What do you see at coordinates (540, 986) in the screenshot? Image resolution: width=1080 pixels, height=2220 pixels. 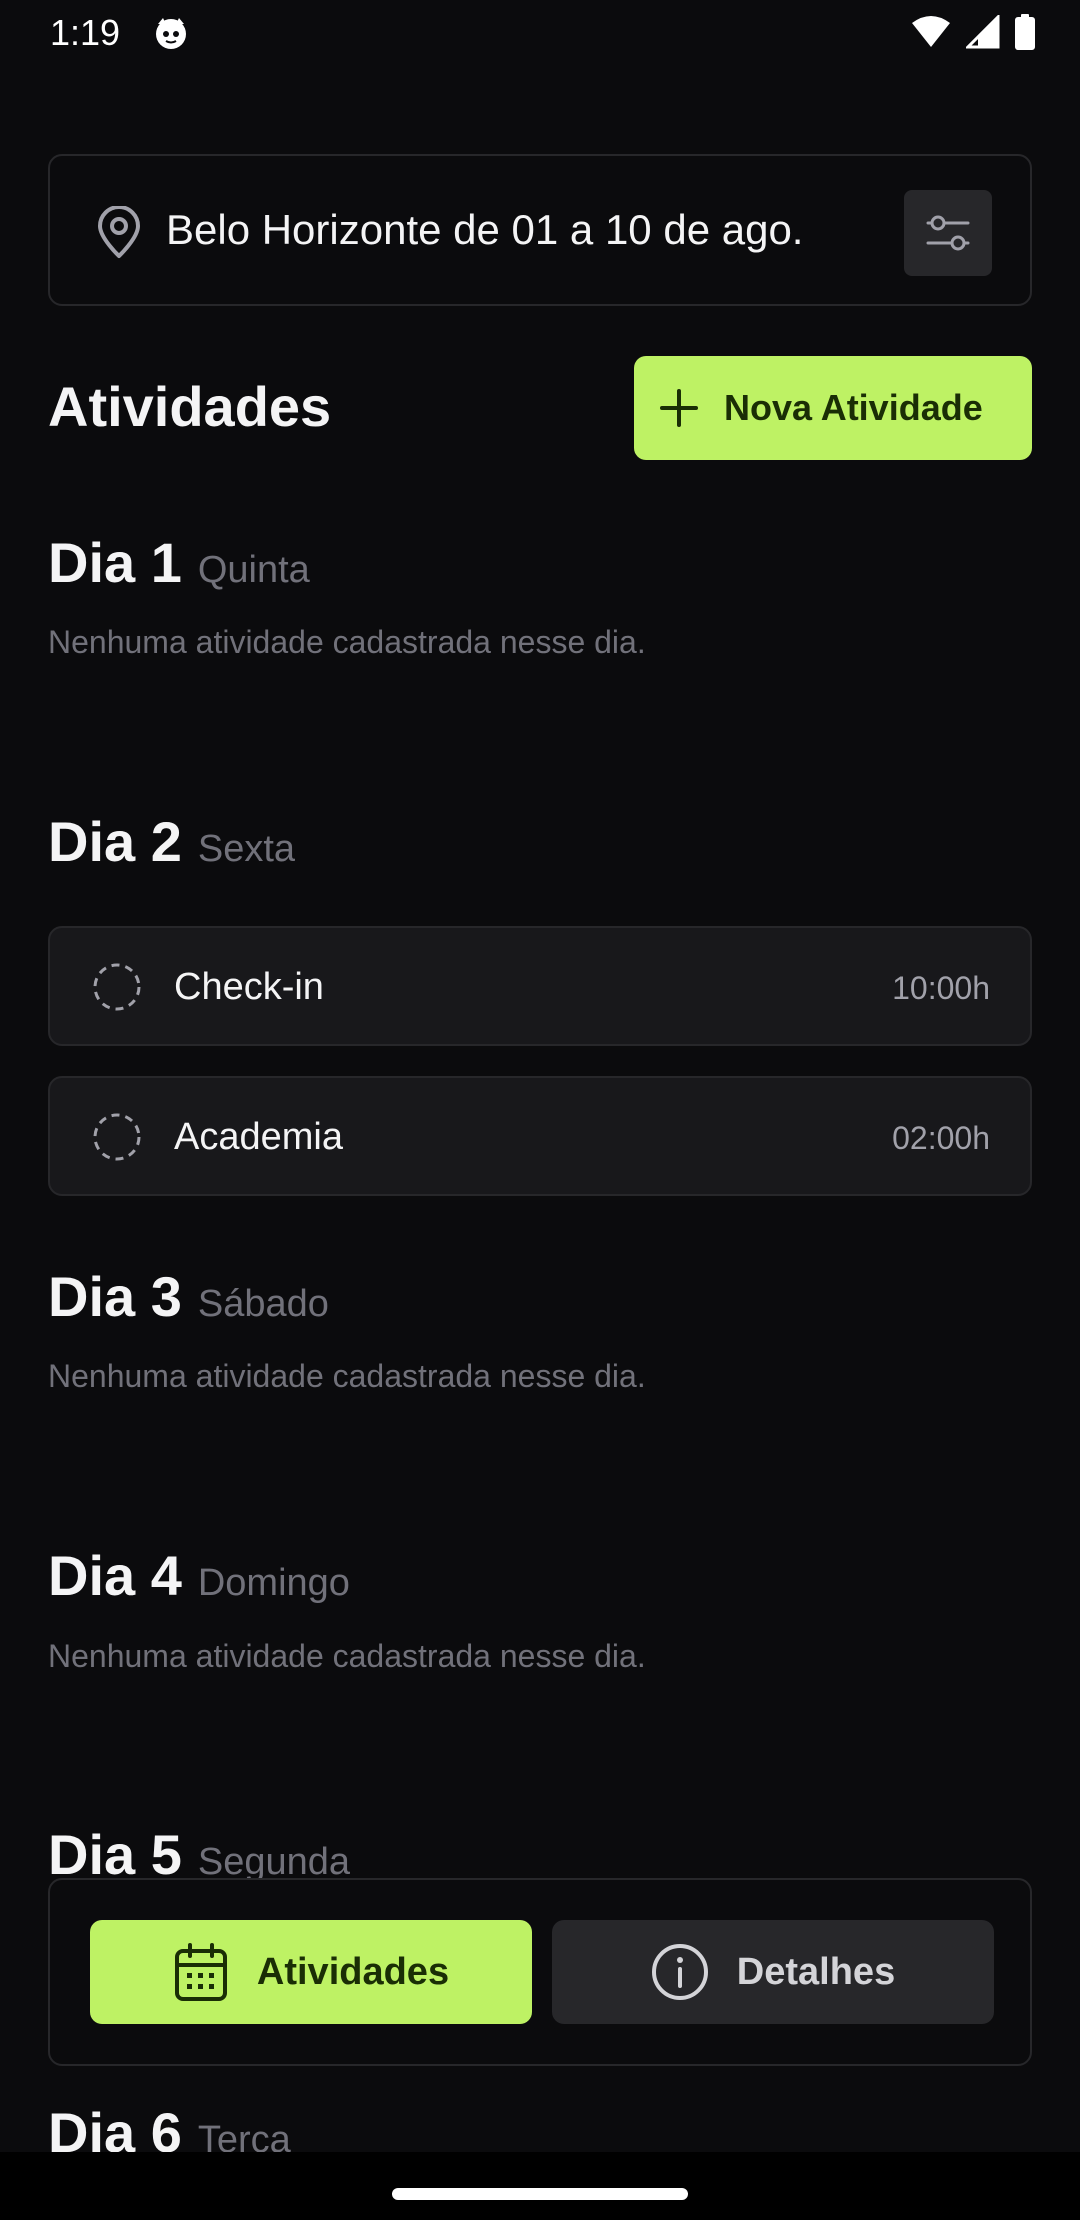 I see `activity-item: Check-in 10:00h` at bounding box center [540, 986].